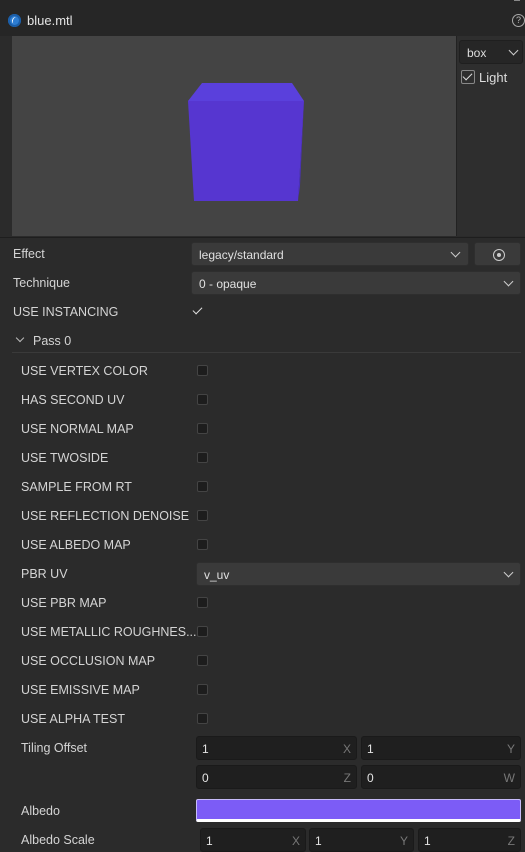  I want to click on light-label: Light, so click(493, 77).